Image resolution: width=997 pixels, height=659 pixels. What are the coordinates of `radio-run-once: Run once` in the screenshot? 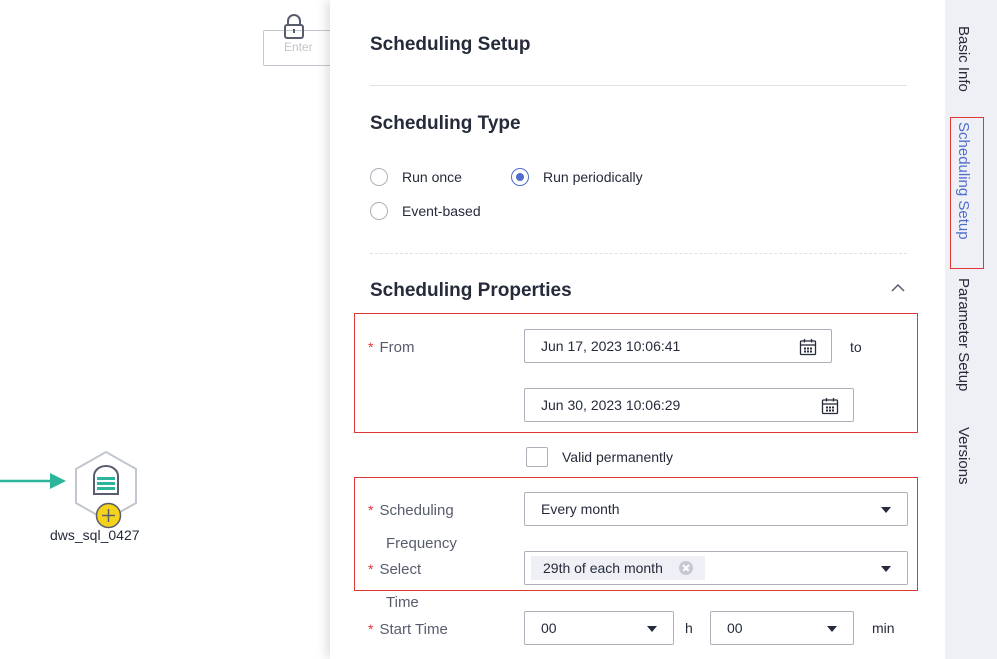 It's located at (416, 177).